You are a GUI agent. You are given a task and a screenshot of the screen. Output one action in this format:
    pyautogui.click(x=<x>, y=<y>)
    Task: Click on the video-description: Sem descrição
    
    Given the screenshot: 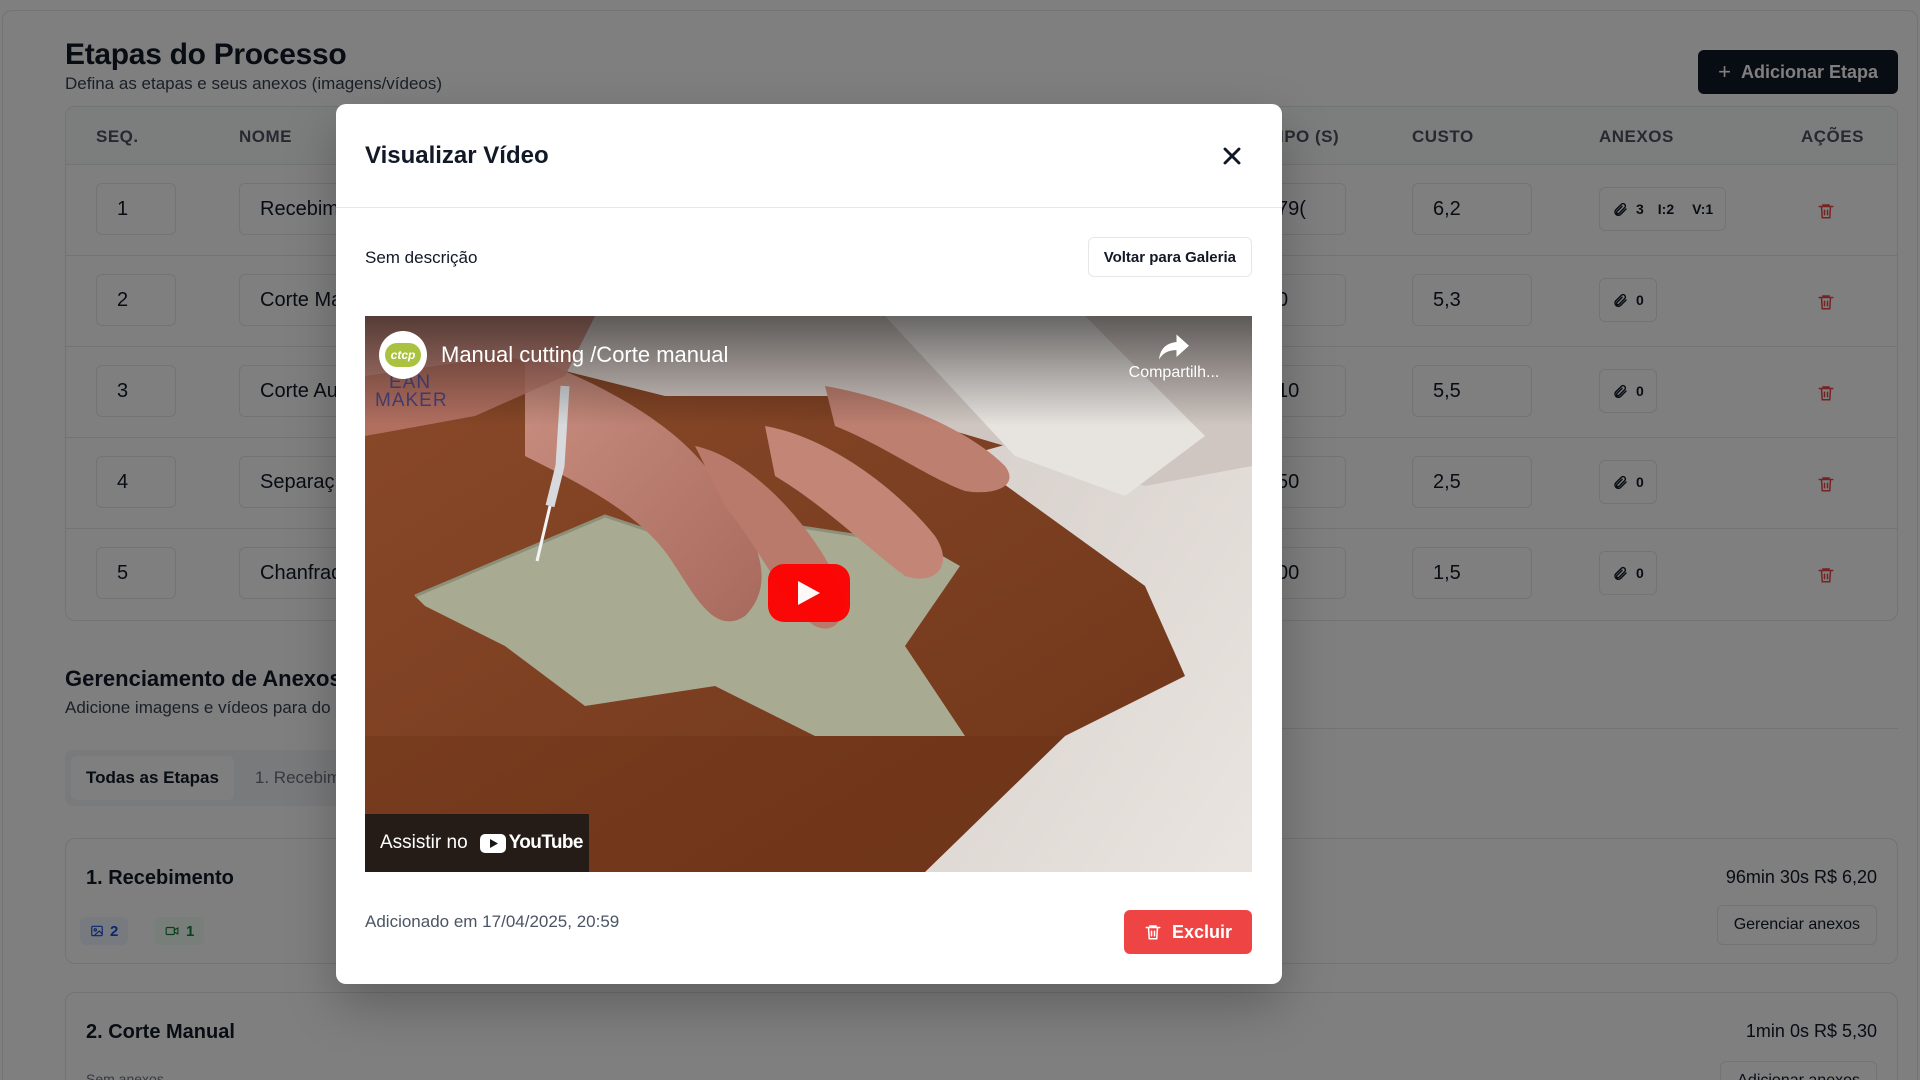 What is the action you would take?
    pyautogui.click(x=421, y=257)
    